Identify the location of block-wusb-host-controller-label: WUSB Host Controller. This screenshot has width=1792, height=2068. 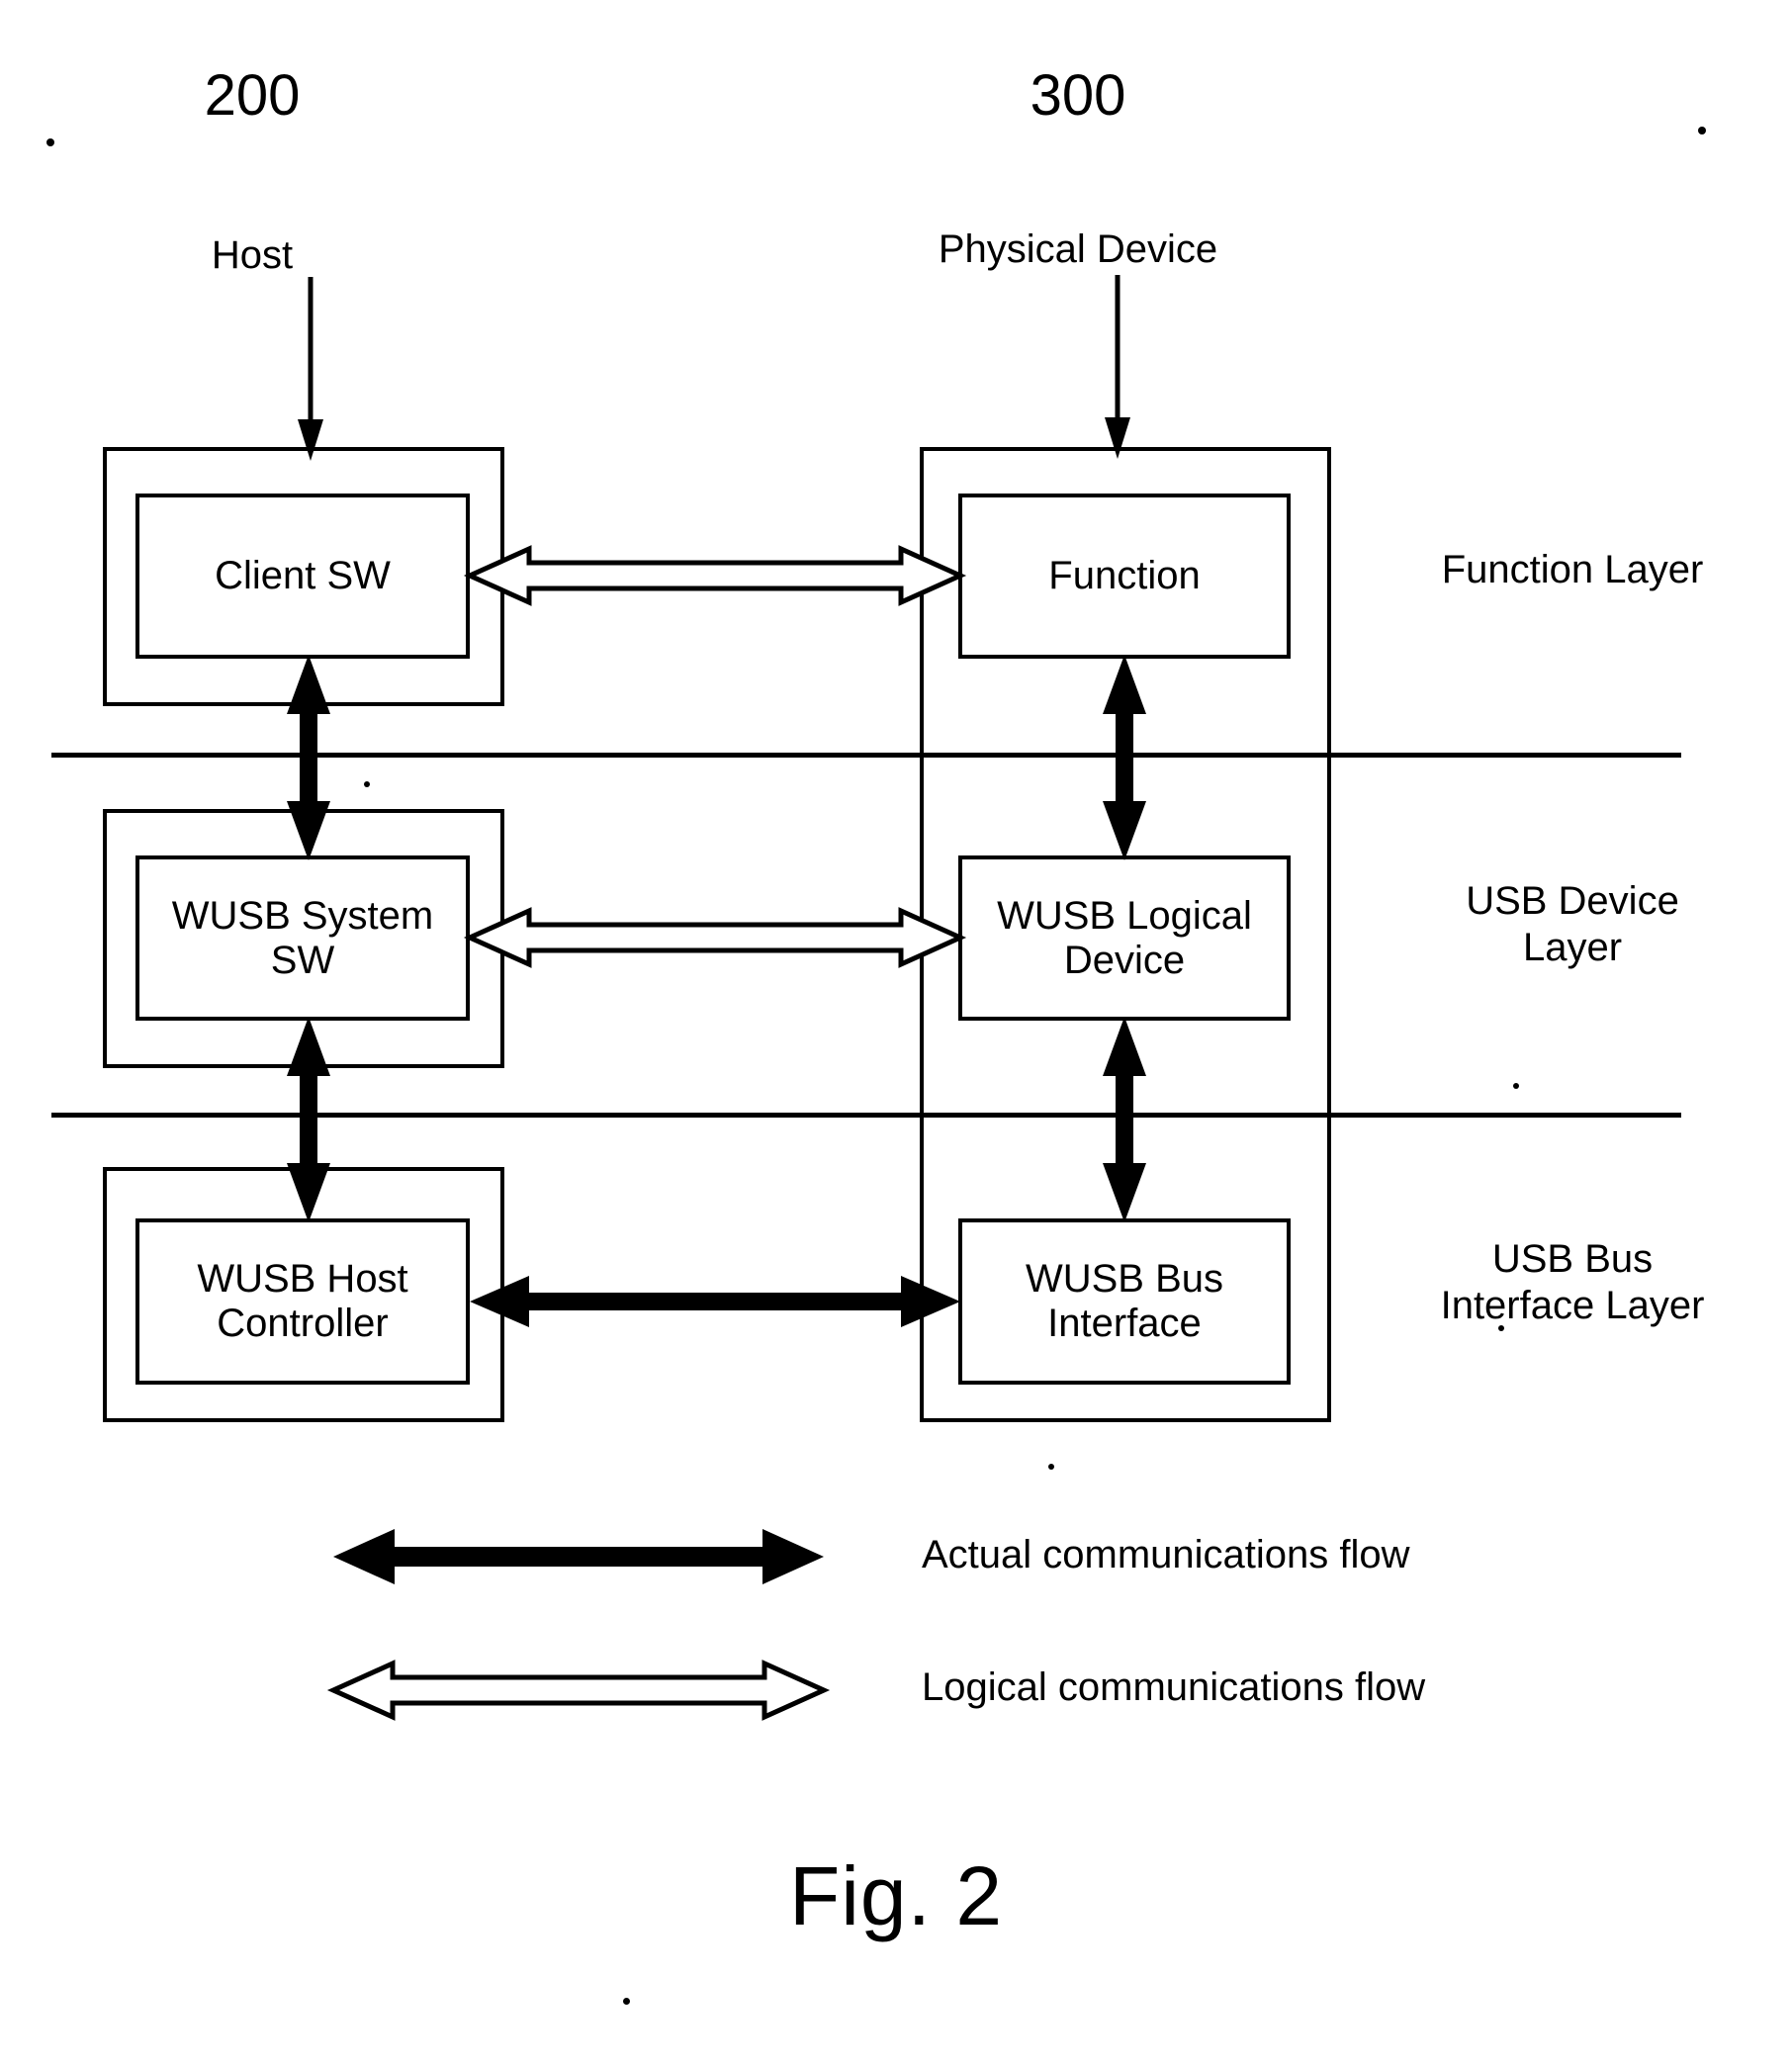
(302, 1301).